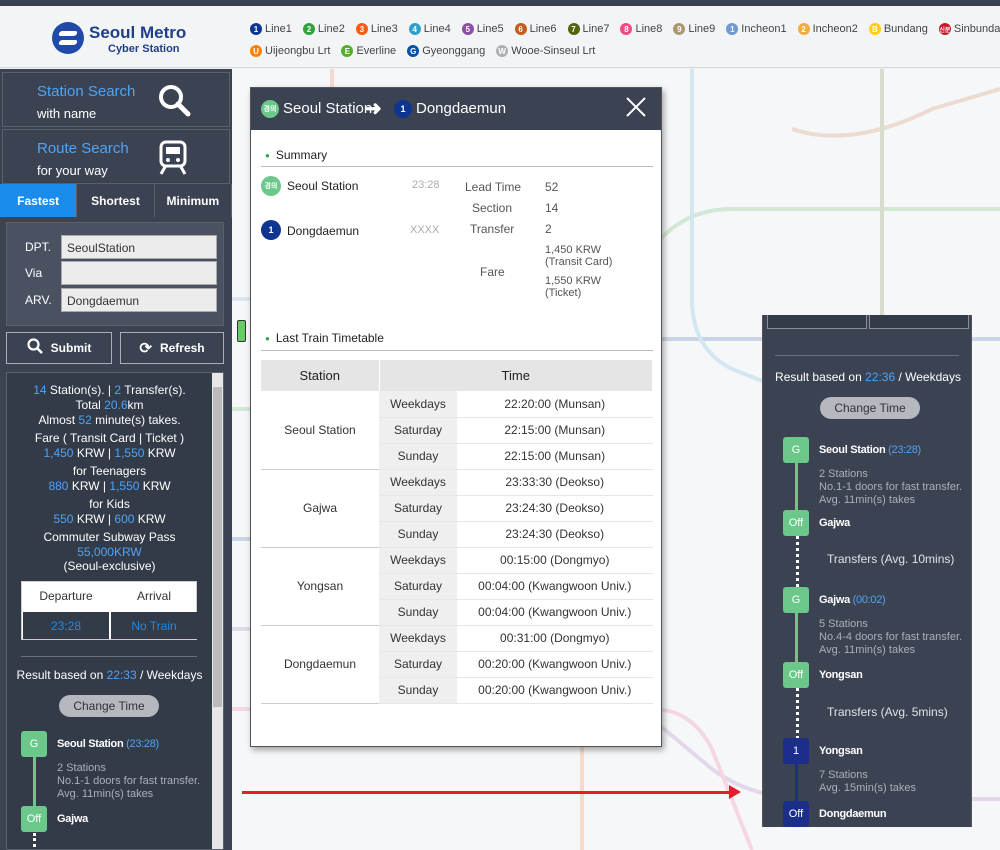 The image size is (1000, 850). What do you see at coordinates (109, 504) in the screenshot?
I see `kids-label: for Kids` at bounding box center [109, 504].